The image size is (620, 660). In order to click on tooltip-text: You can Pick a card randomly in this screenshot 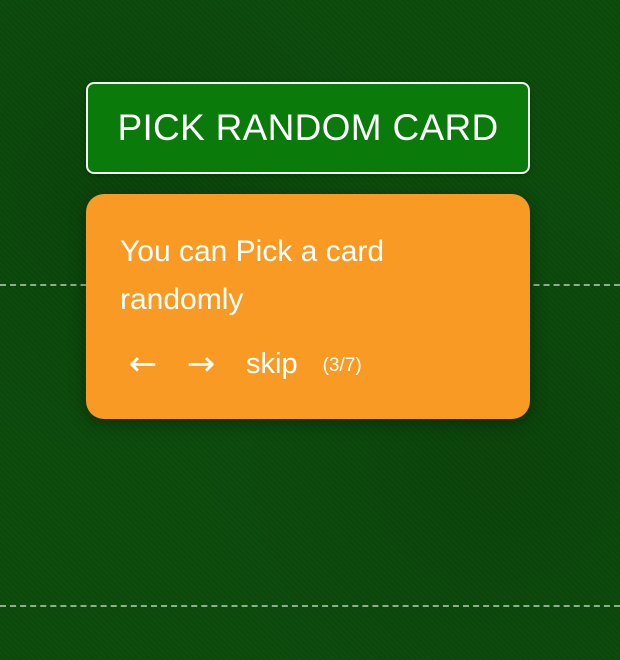, I will do `click(252, 275)`.